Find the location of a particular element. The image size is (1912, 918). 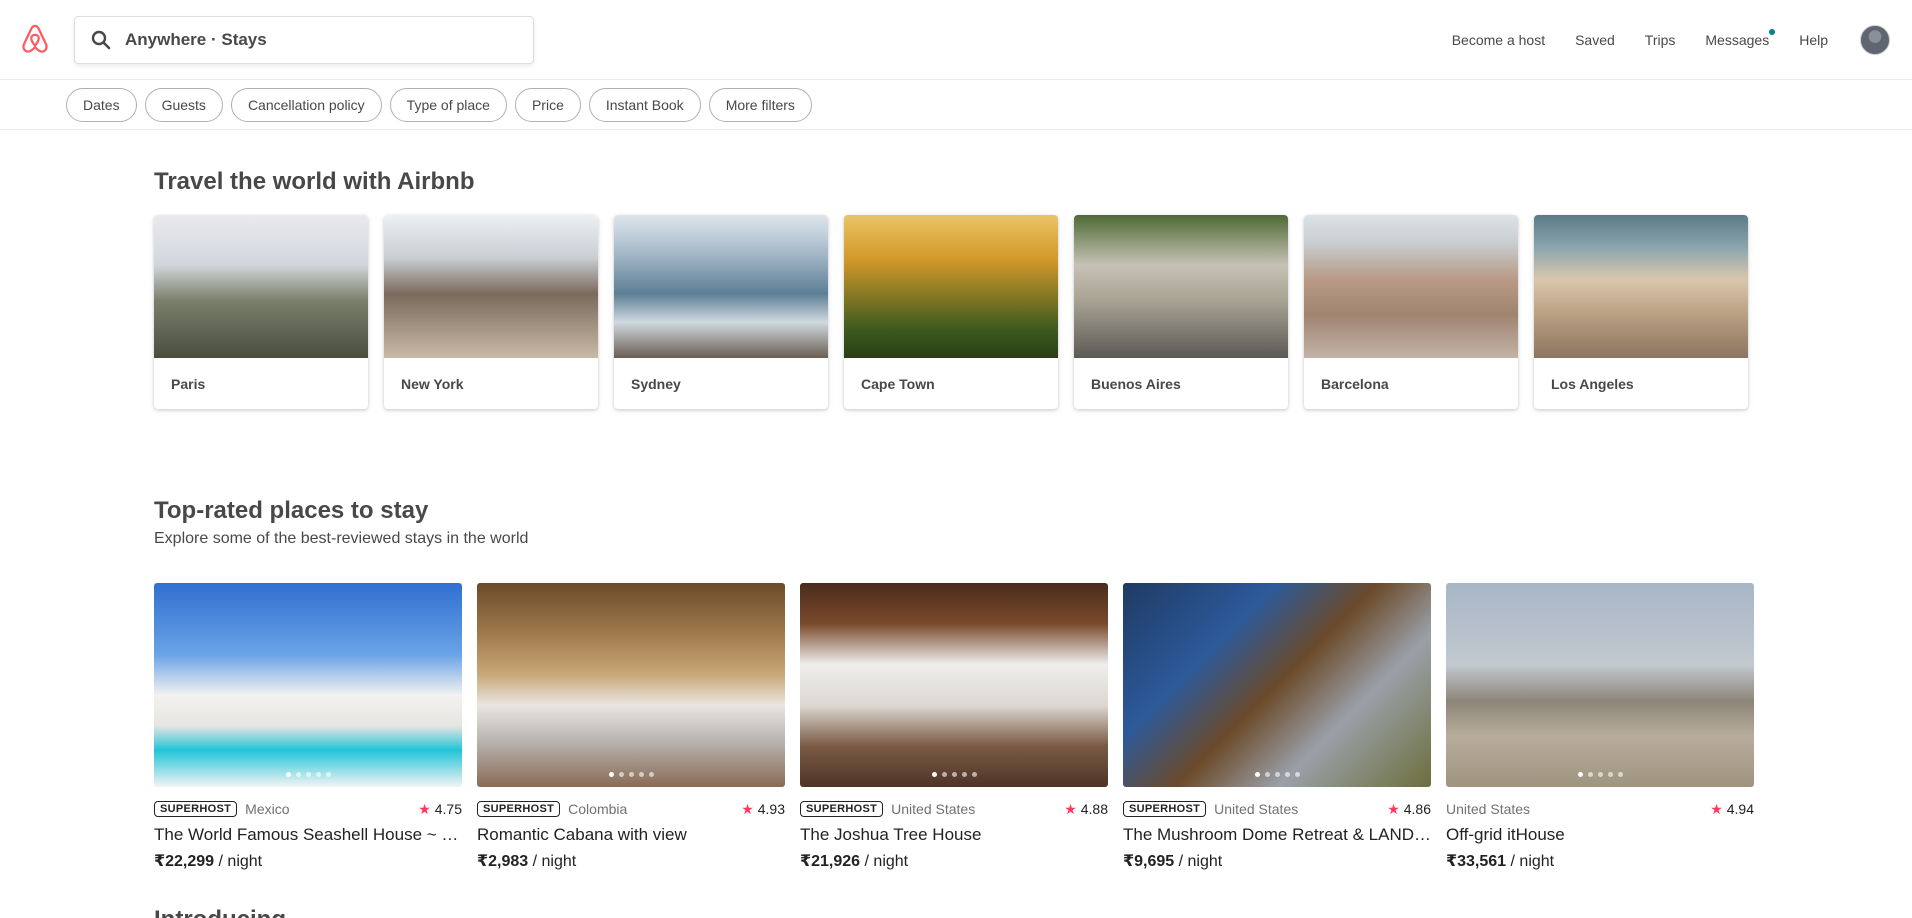

city-name: New York is located at coordinates (432, 383).